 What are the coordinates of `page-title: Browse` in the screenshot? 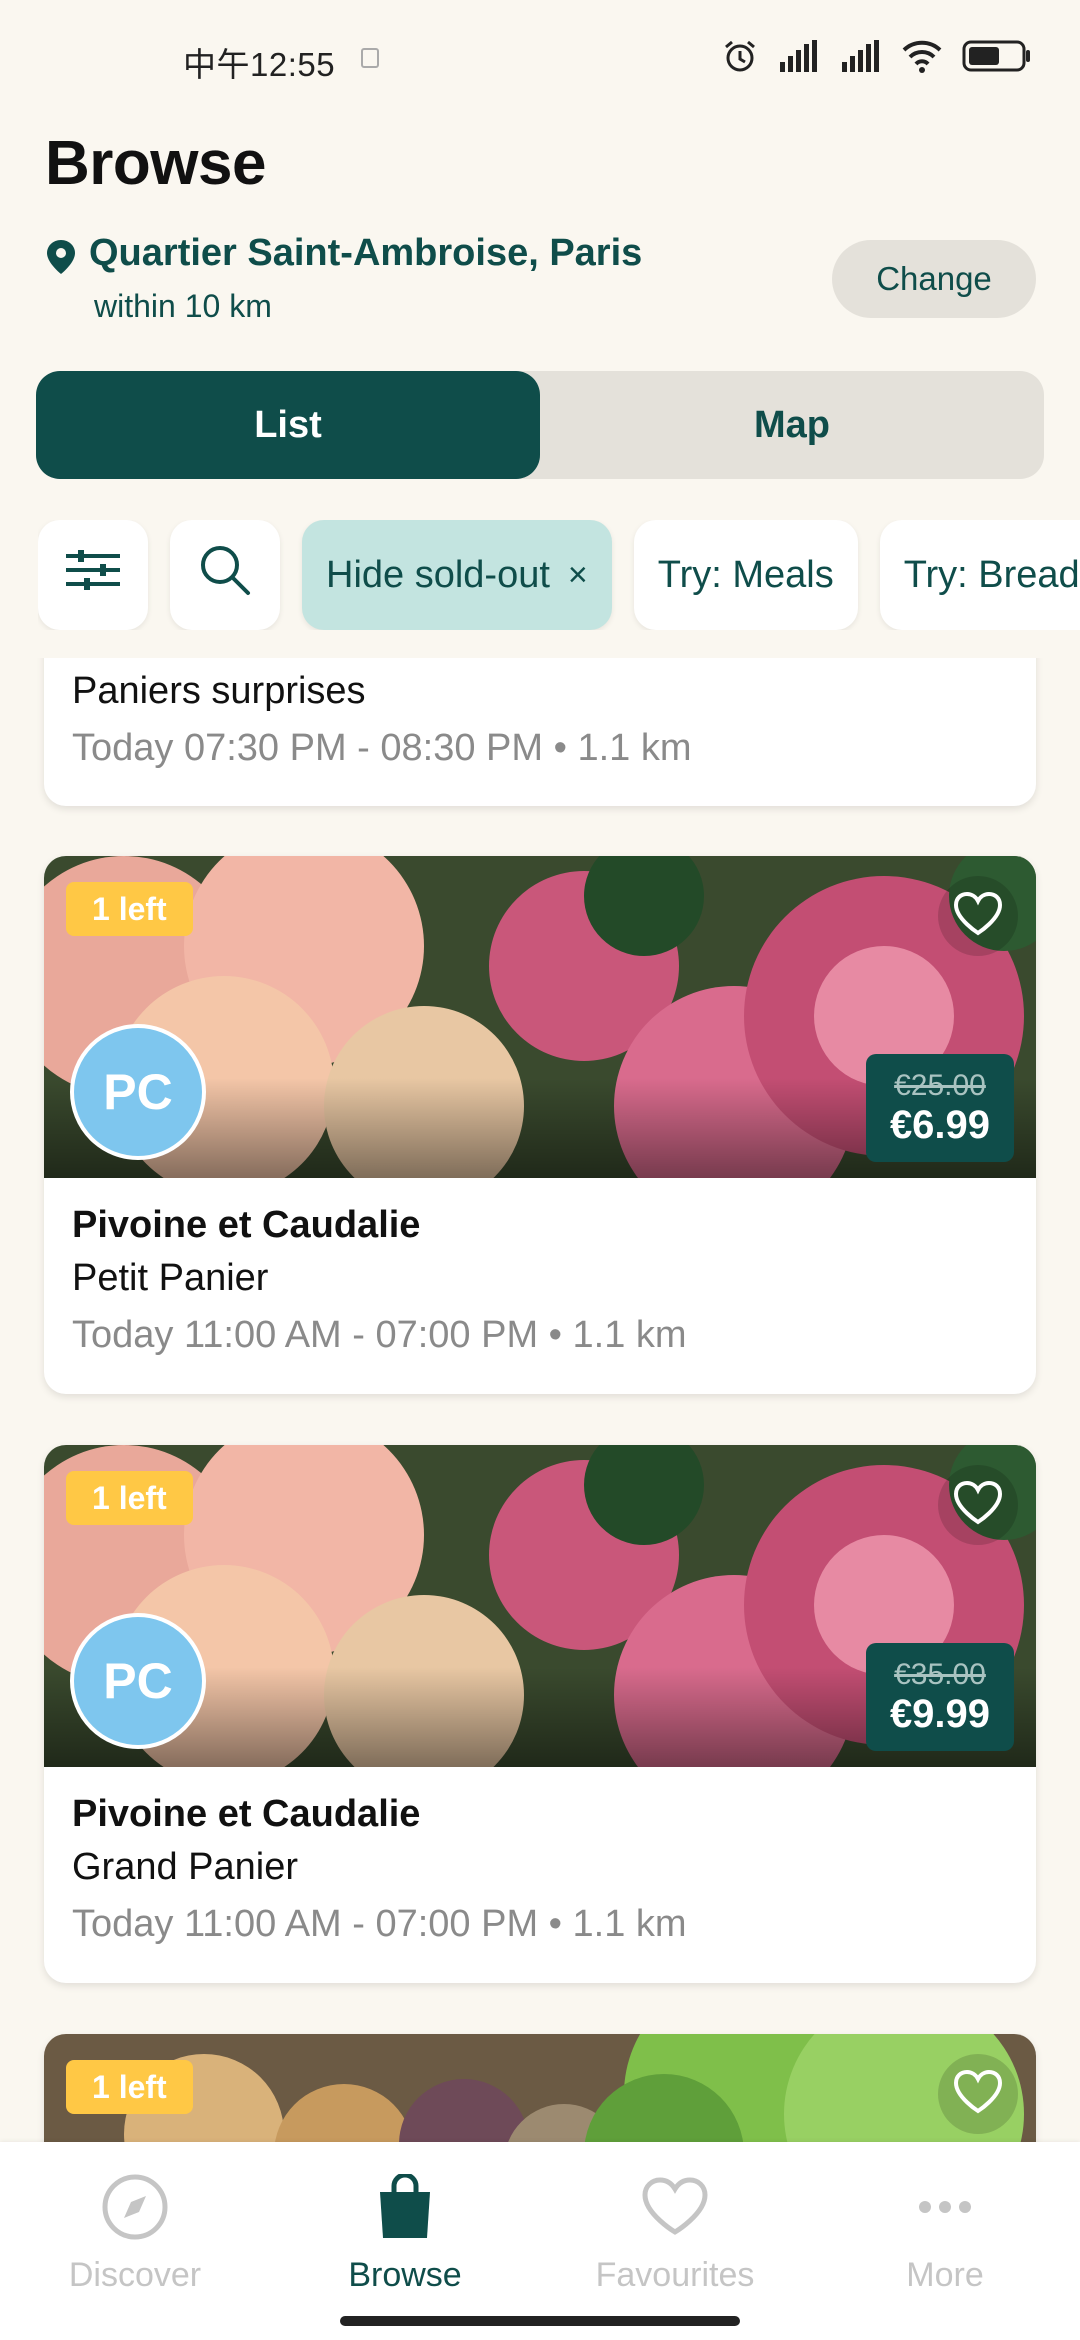 It's located at (155, 163).